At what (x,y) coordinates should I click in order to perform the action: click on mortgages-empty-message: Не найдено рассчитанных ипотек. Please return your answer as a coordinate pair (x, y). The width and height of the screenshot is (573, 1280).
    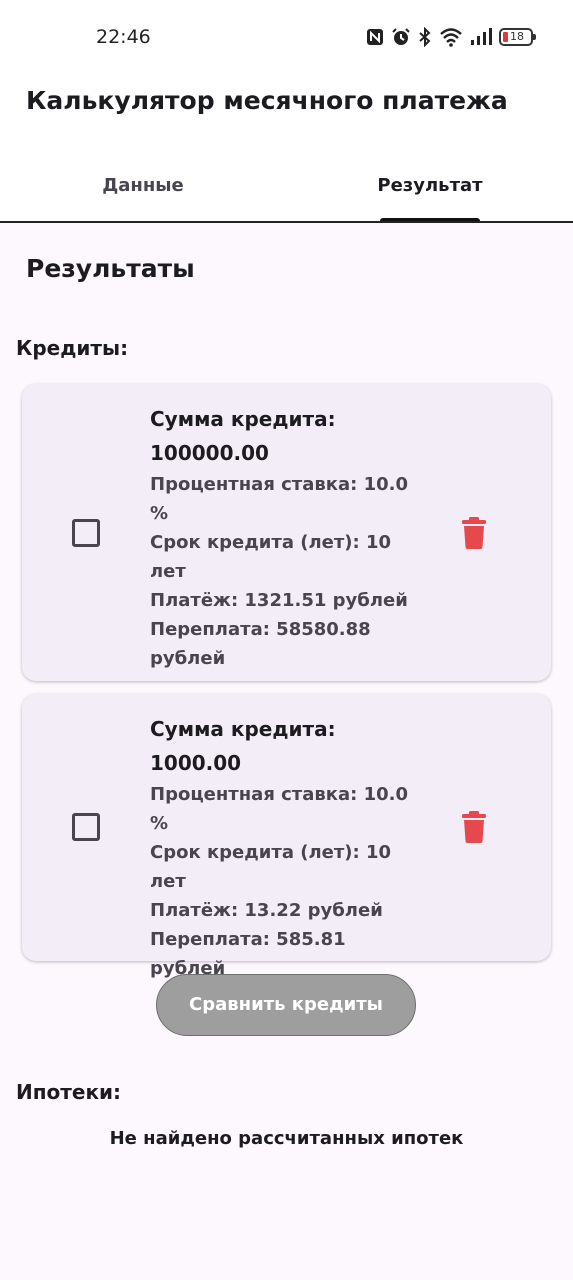
    Looking at the image, I should click on (286, 1138).